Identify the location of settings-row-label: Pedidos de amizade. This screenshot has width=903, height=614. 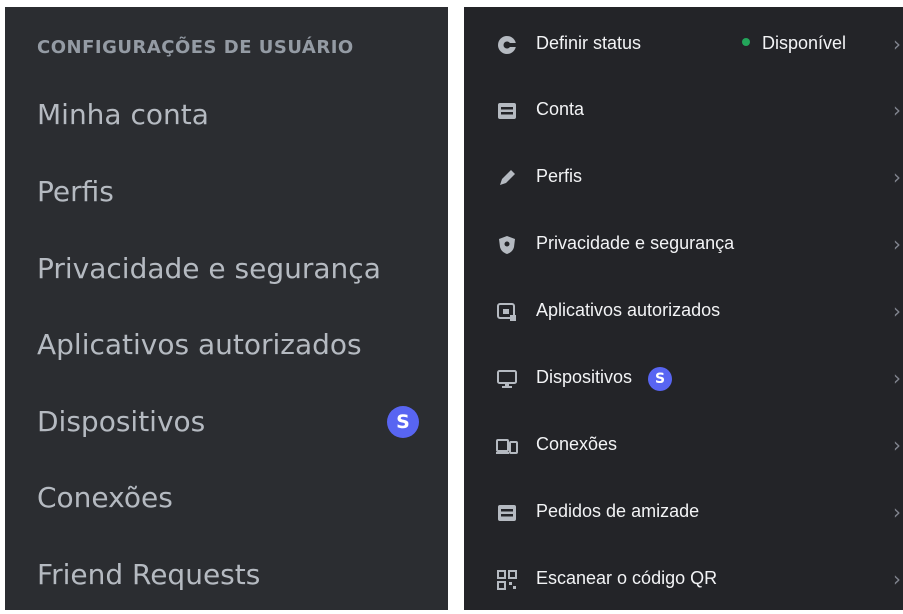
(618, 511).